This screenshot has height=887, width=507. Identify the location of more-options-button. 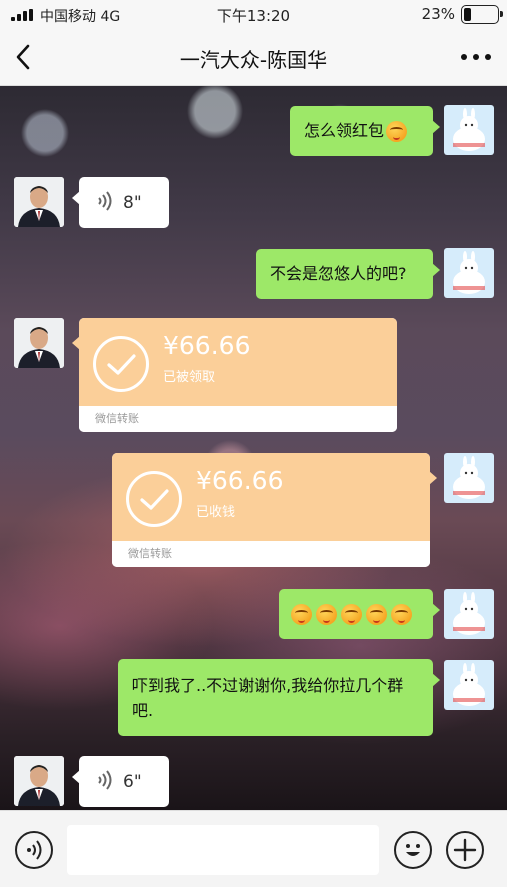
(476, 57).